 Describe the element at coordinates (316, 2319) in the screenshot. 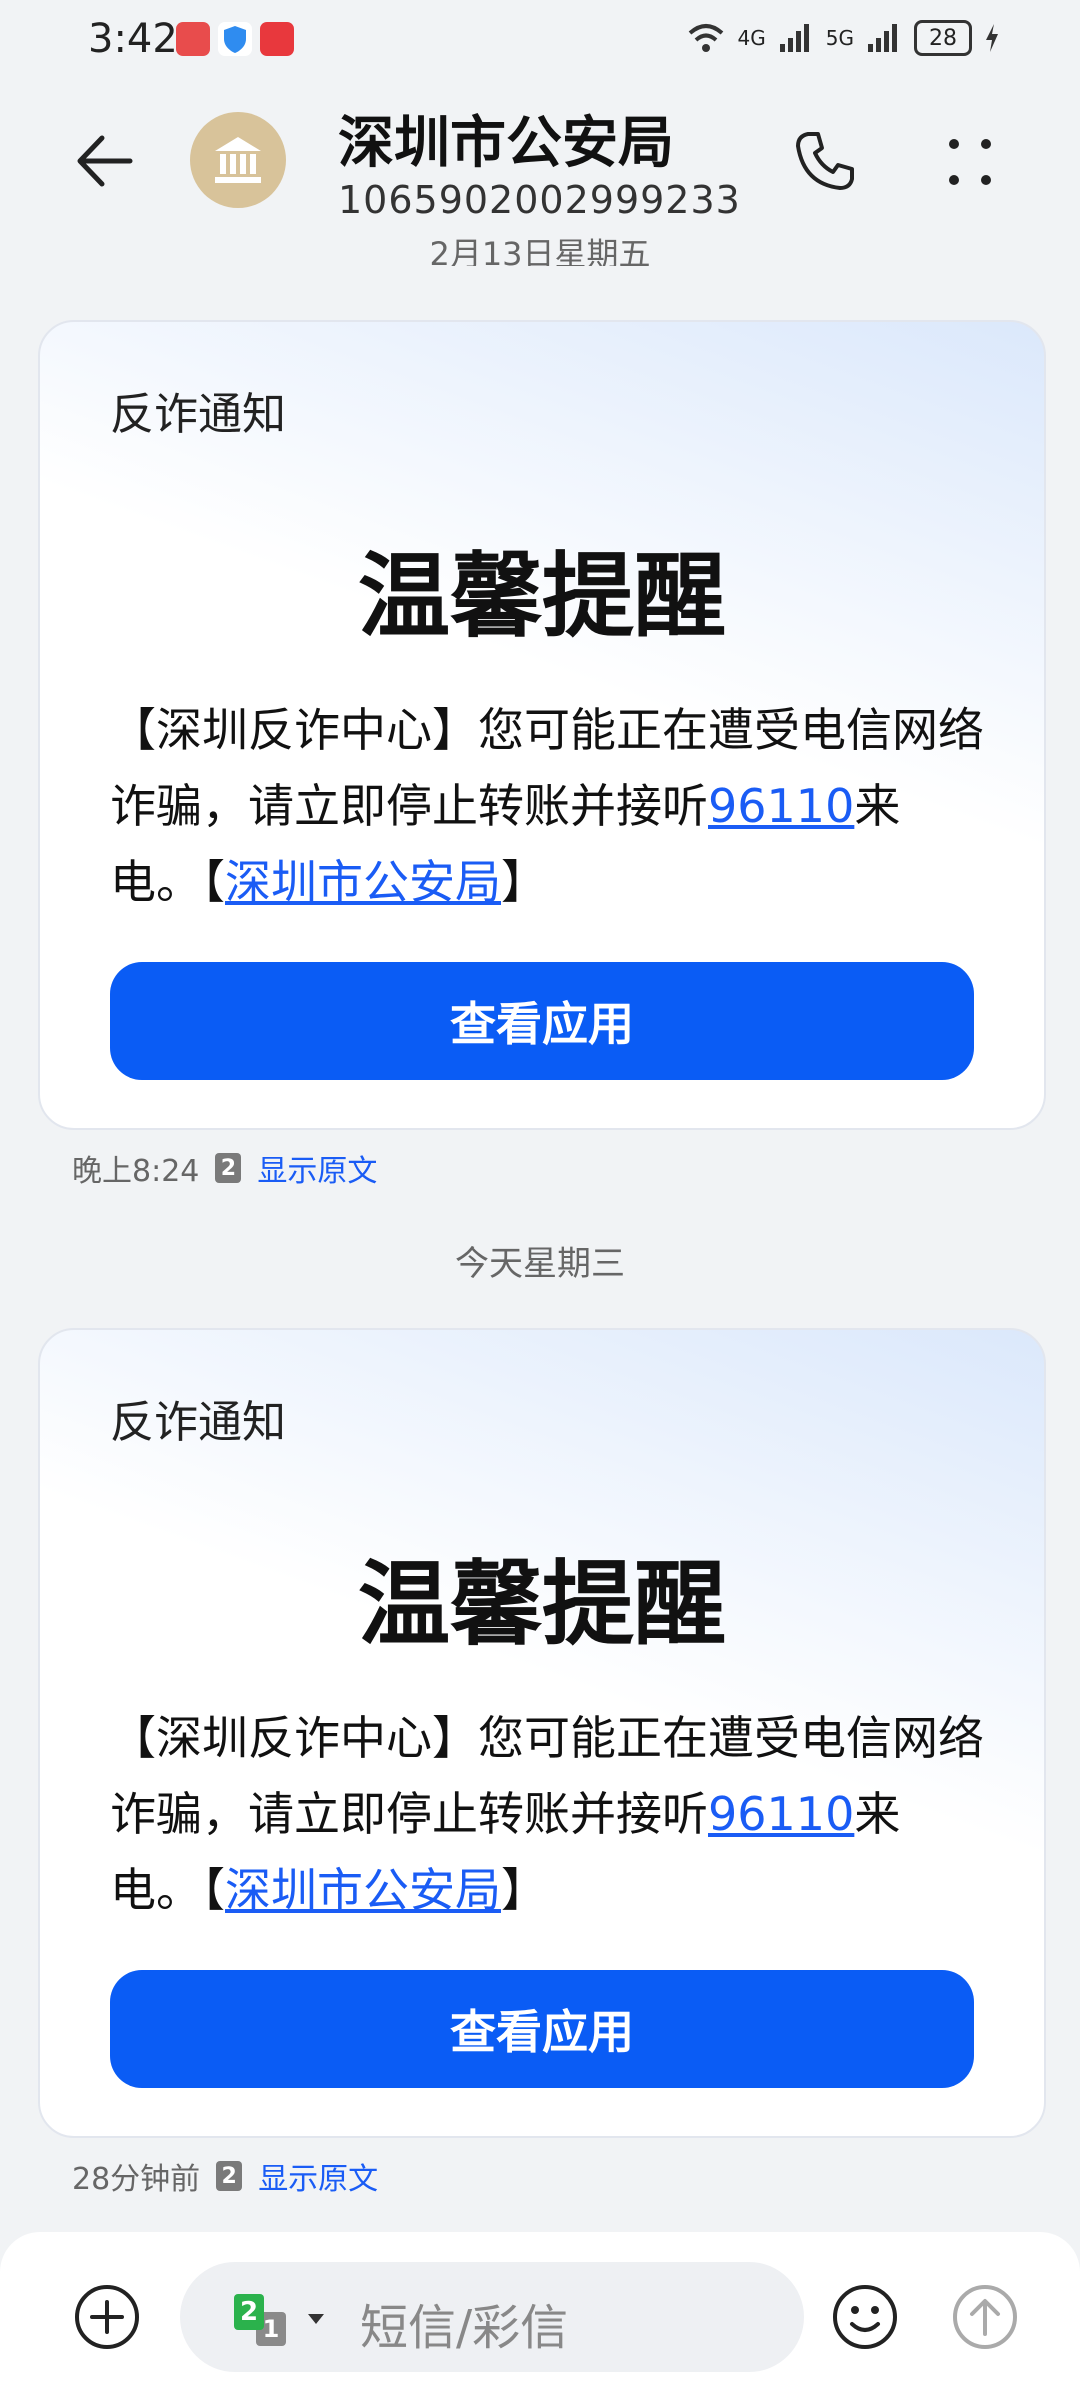

I see `chevron-down-icon` at that location.